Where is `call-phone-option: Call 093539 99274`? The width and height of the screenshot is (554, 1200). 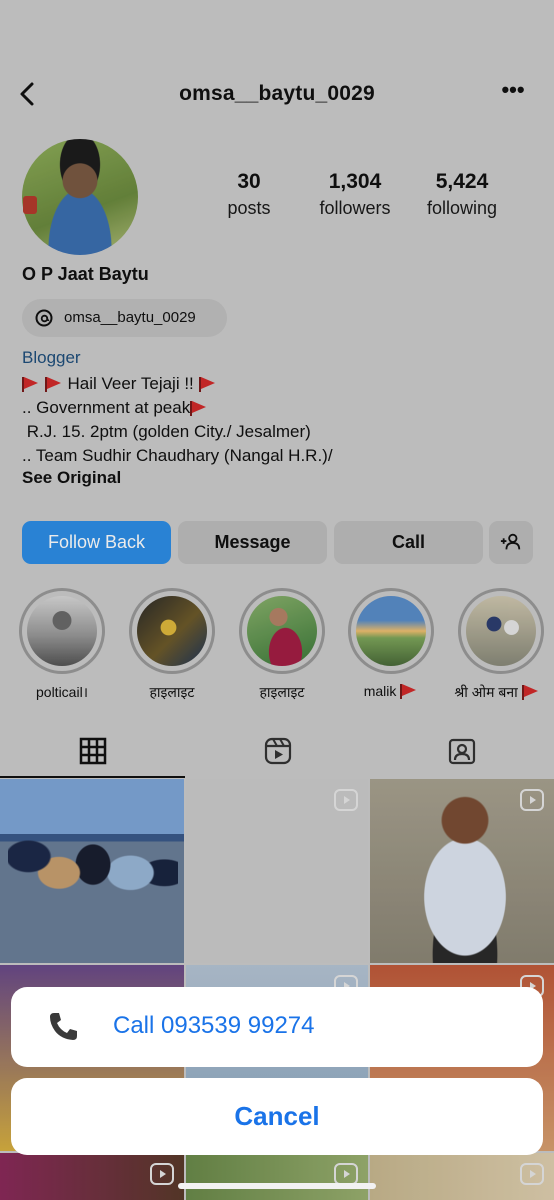
call-phone-option: Call 093539 99274 is located at coordinates (277, 1027).